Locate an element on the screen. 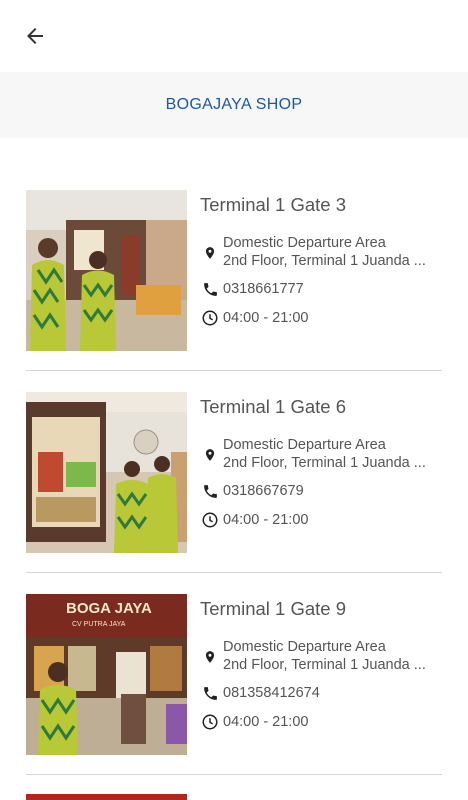 The height and width of the screenshot is (800, 468). shop-name: Terminal 1 Gate 6 is located at coordinates (273, 406).